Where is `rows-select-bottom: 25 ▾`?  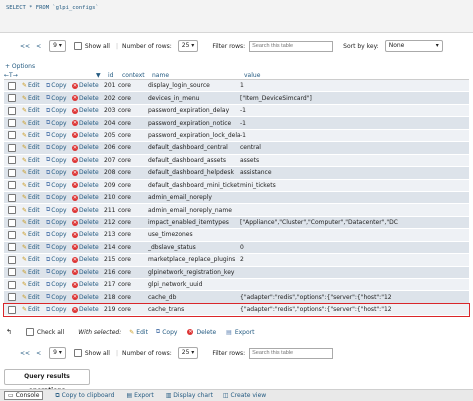 rows-select-bottom: 25 ▾ is located at coordinates (188, 353).